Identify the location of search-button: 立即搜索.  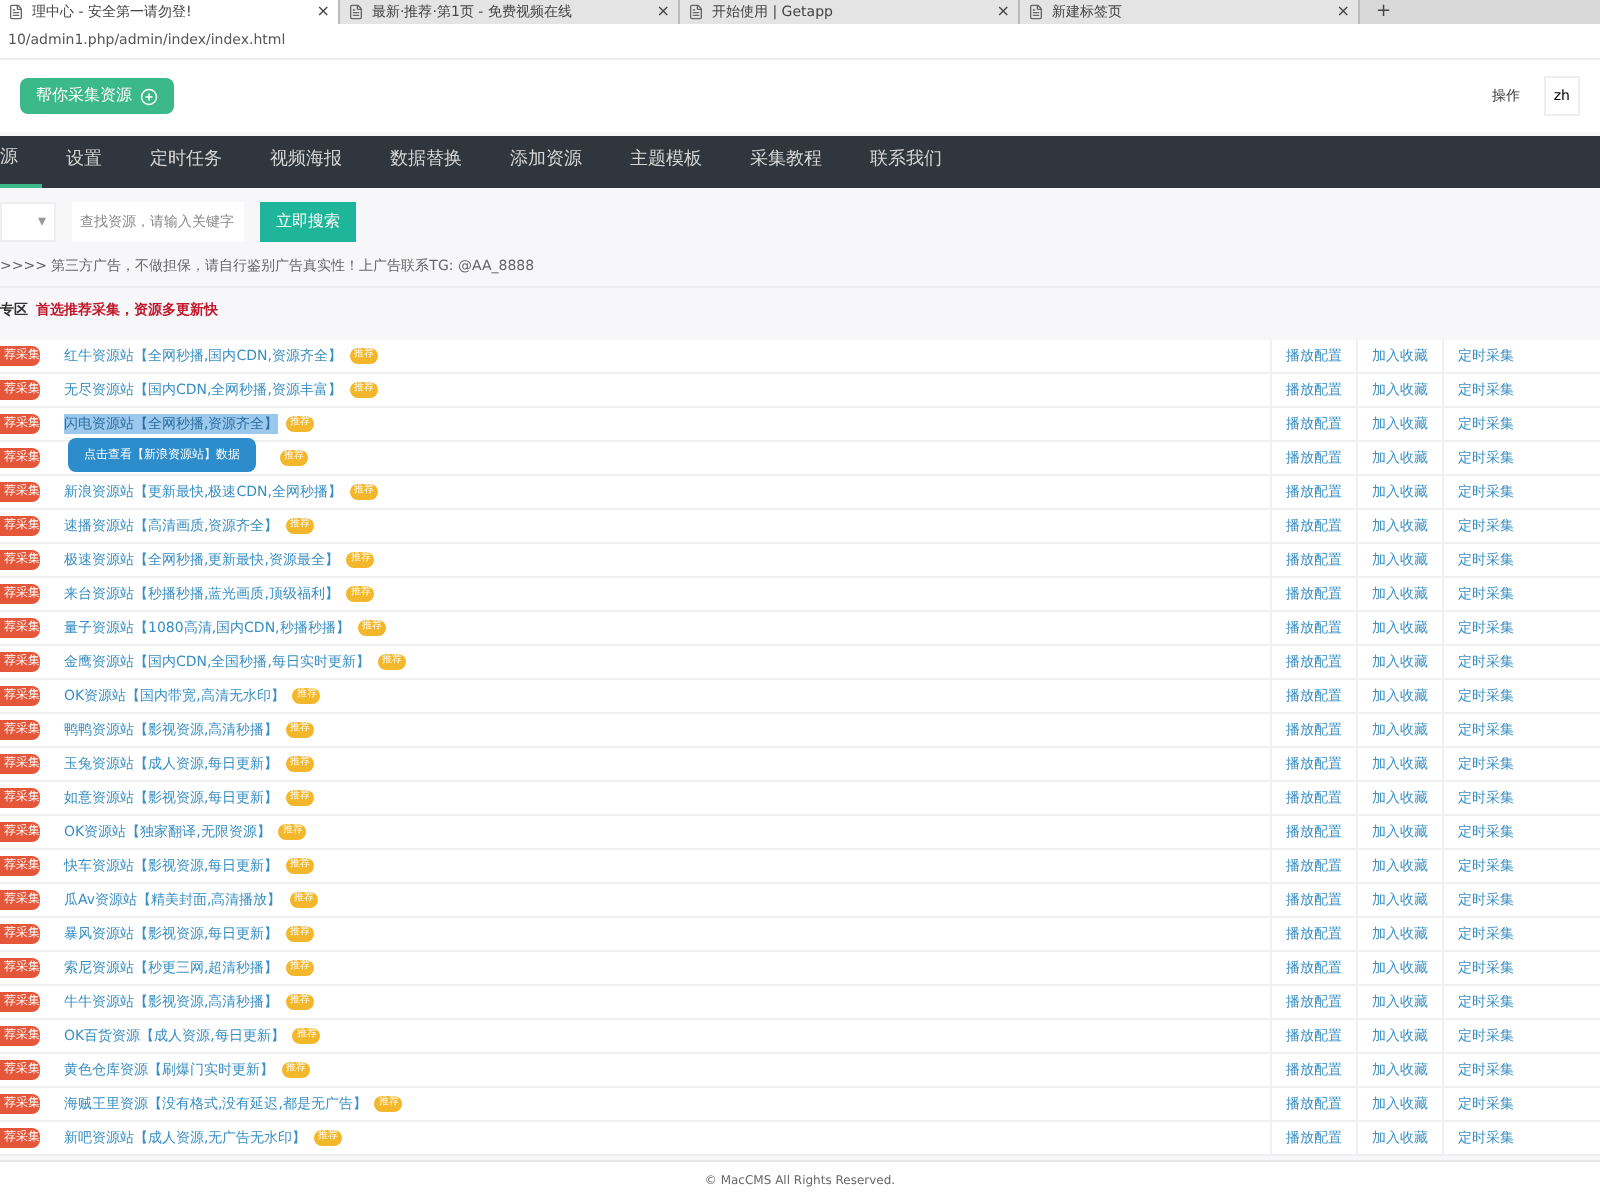
(308, 222).